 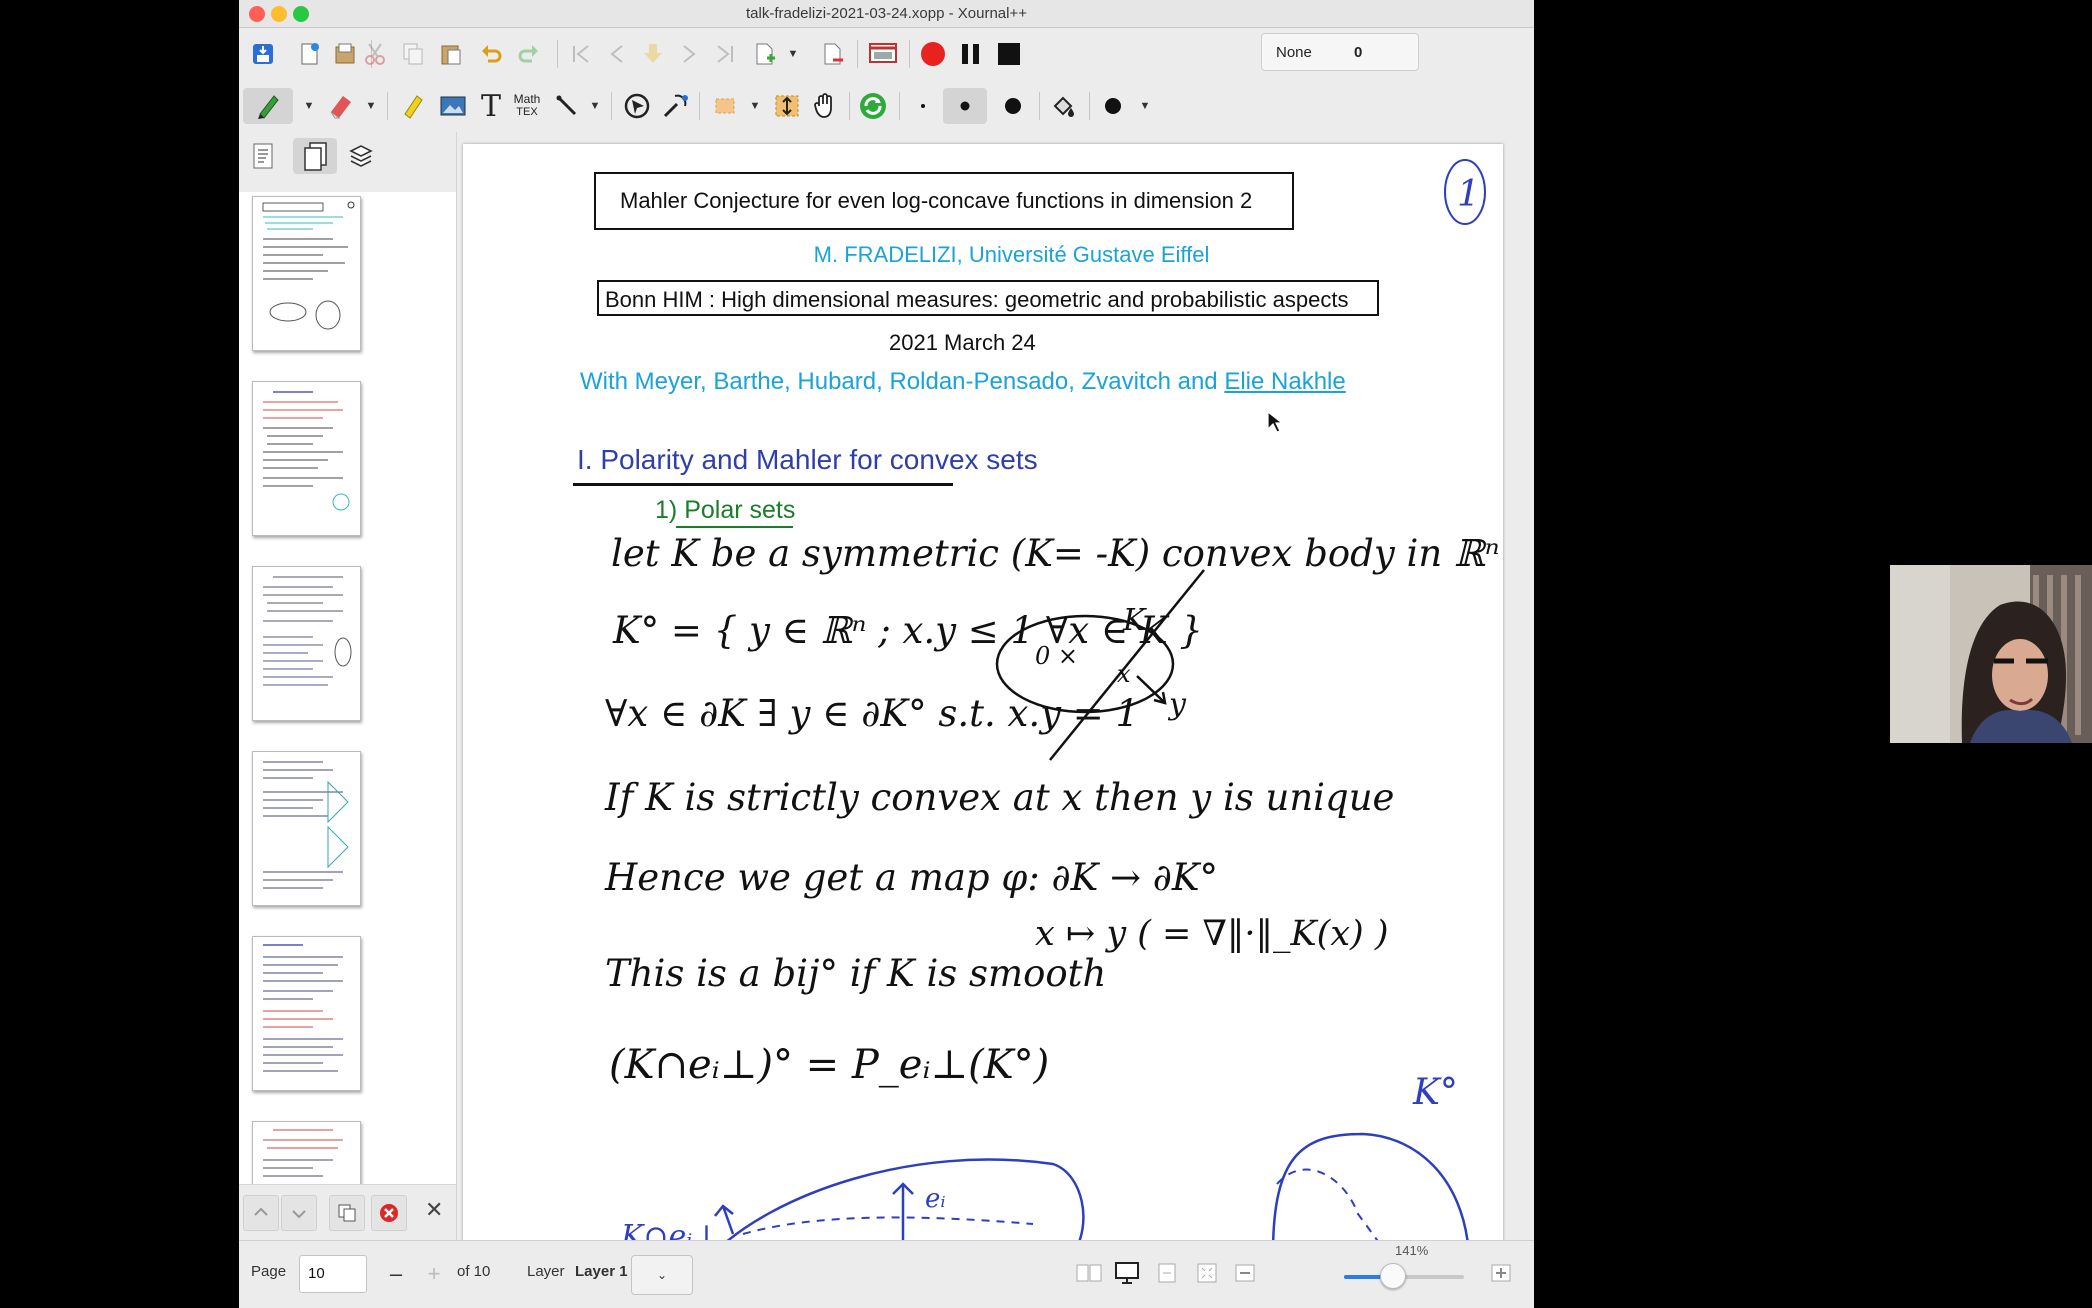 I want to click on stroke-fine-icon, so click(x=923, y=106).